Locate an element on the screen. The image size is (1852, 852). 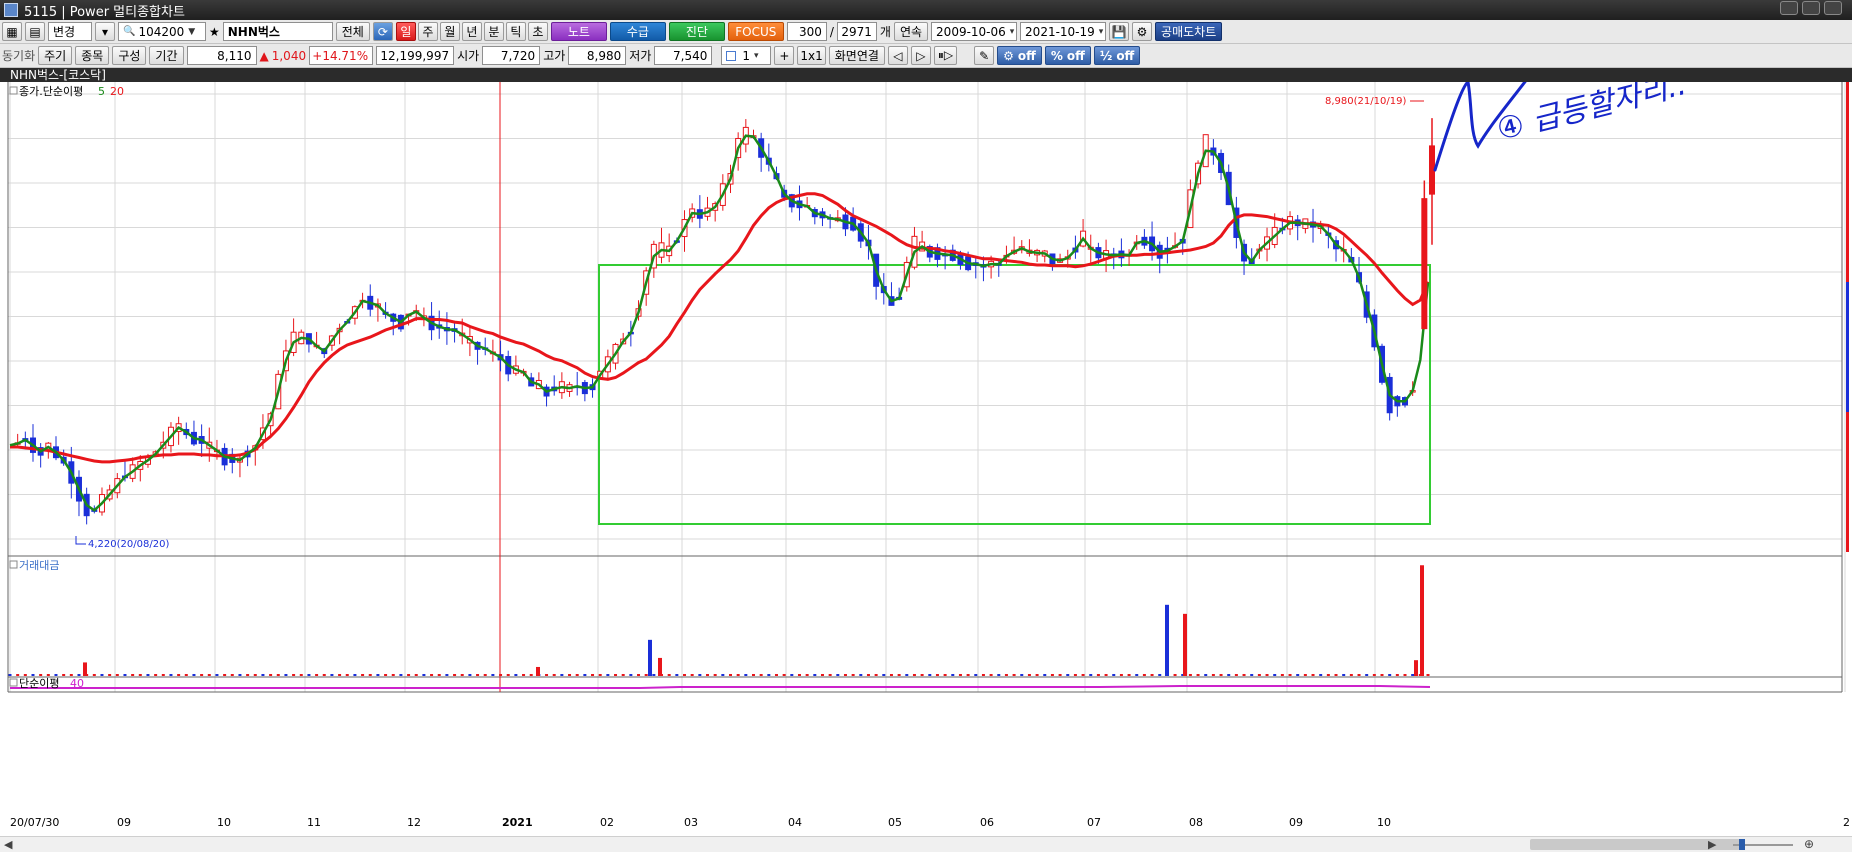
item-config-button: 종목 is located at coordinates (92, 55).